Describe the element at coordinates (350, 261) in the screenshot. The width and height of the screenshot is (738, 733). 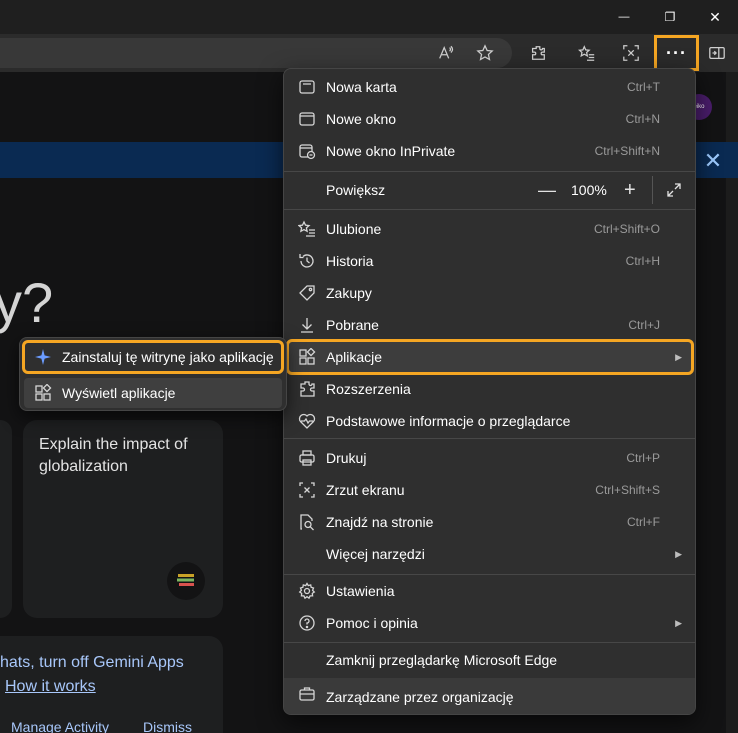
I see `menu-item-label: Historia` at that location.